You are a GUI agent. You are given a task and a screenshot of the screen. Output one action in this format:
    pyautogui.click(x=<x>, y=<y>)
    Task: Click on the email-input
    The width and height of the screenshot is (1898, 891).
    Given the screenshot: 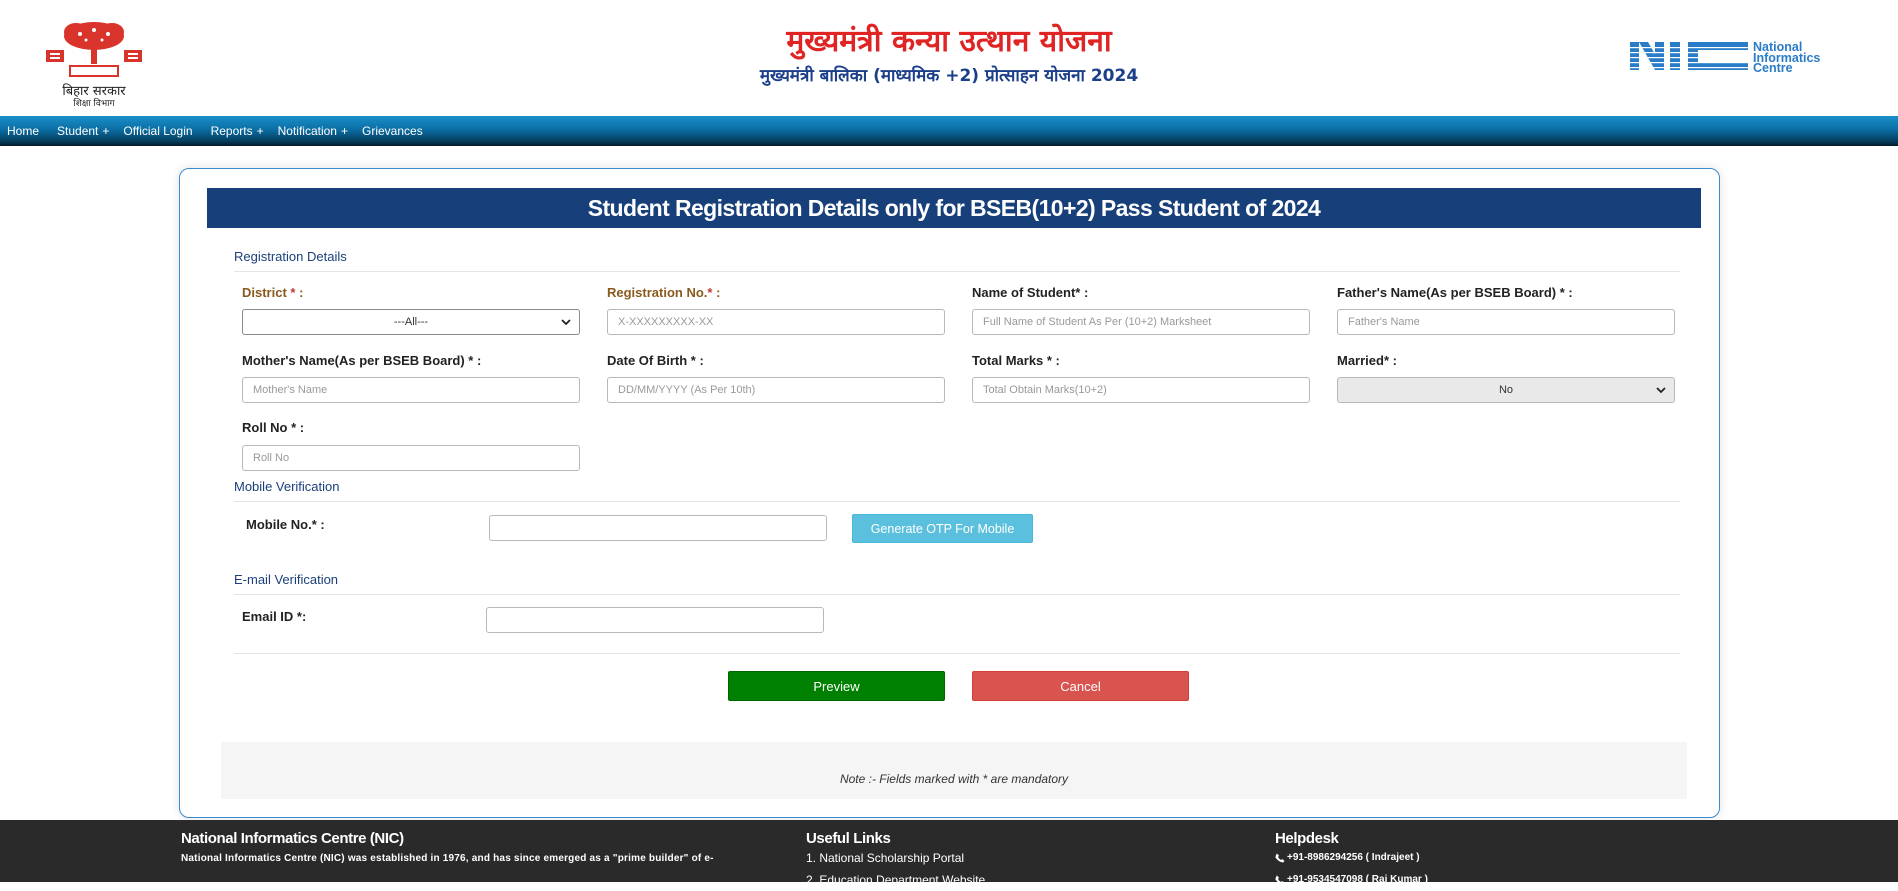 What is the action you would take?
    pyautogui.click(x=655, y=620)
    